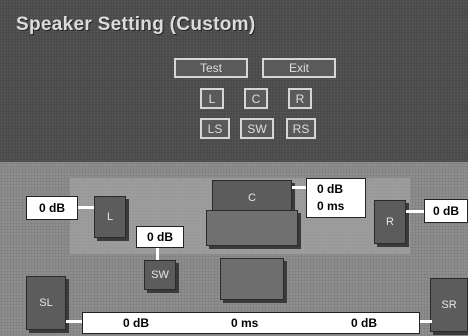 The image size is (468, 336). I want to click on center-ms-value: 0 ms, so click(331, 206).